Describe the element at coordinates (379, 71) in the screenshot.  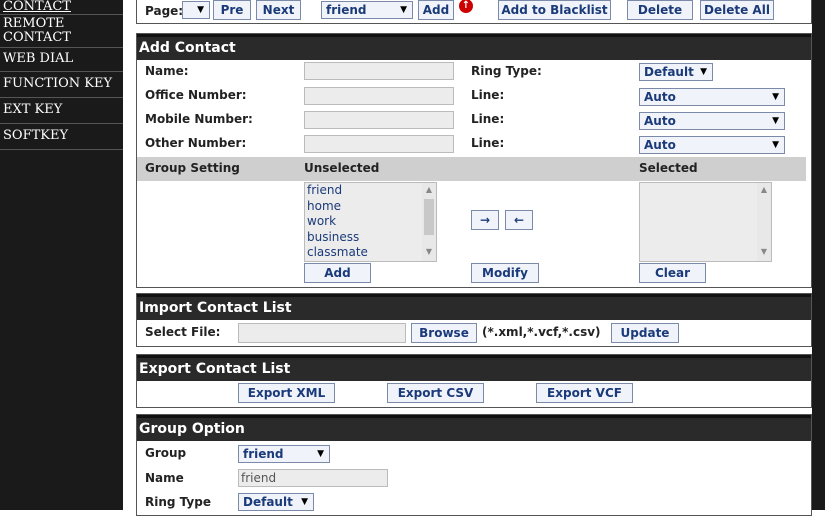
I see `name-input` at that location.